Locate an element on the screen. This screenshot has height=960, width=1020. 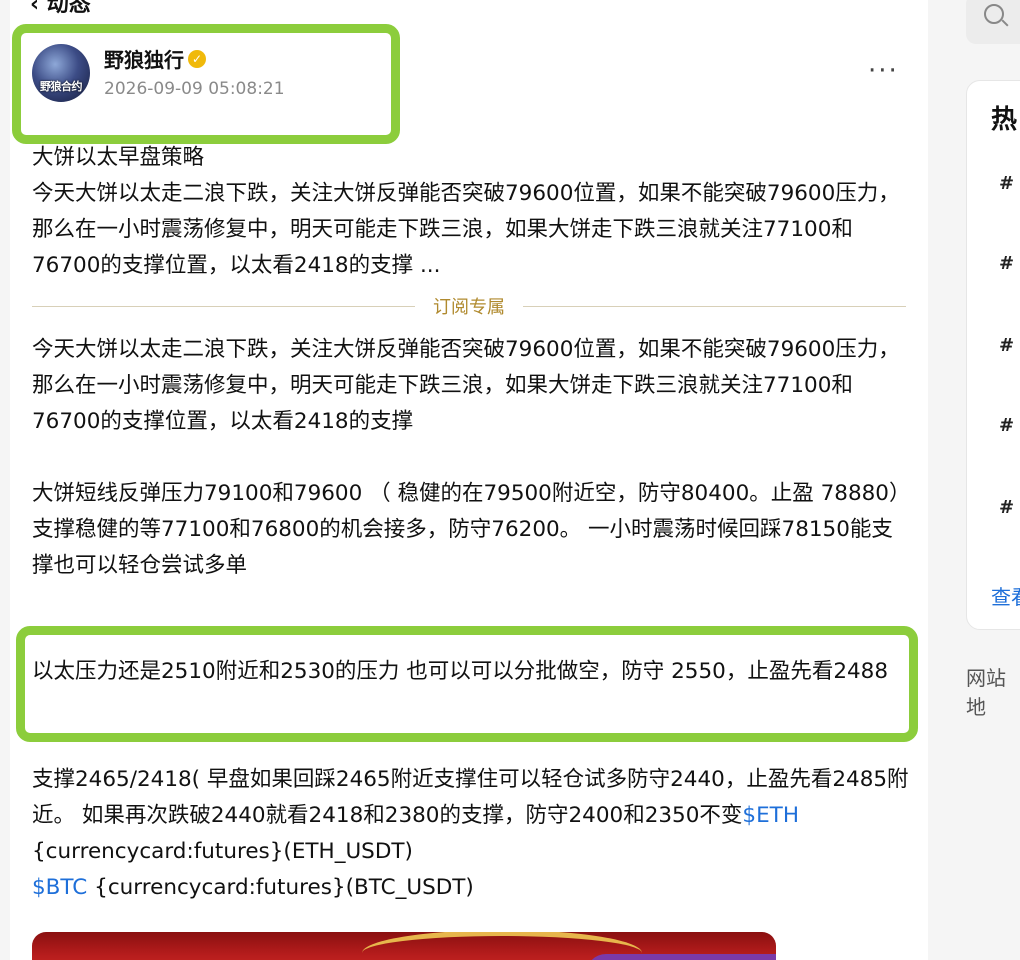
search-icon is located at coordinates (994, 14).